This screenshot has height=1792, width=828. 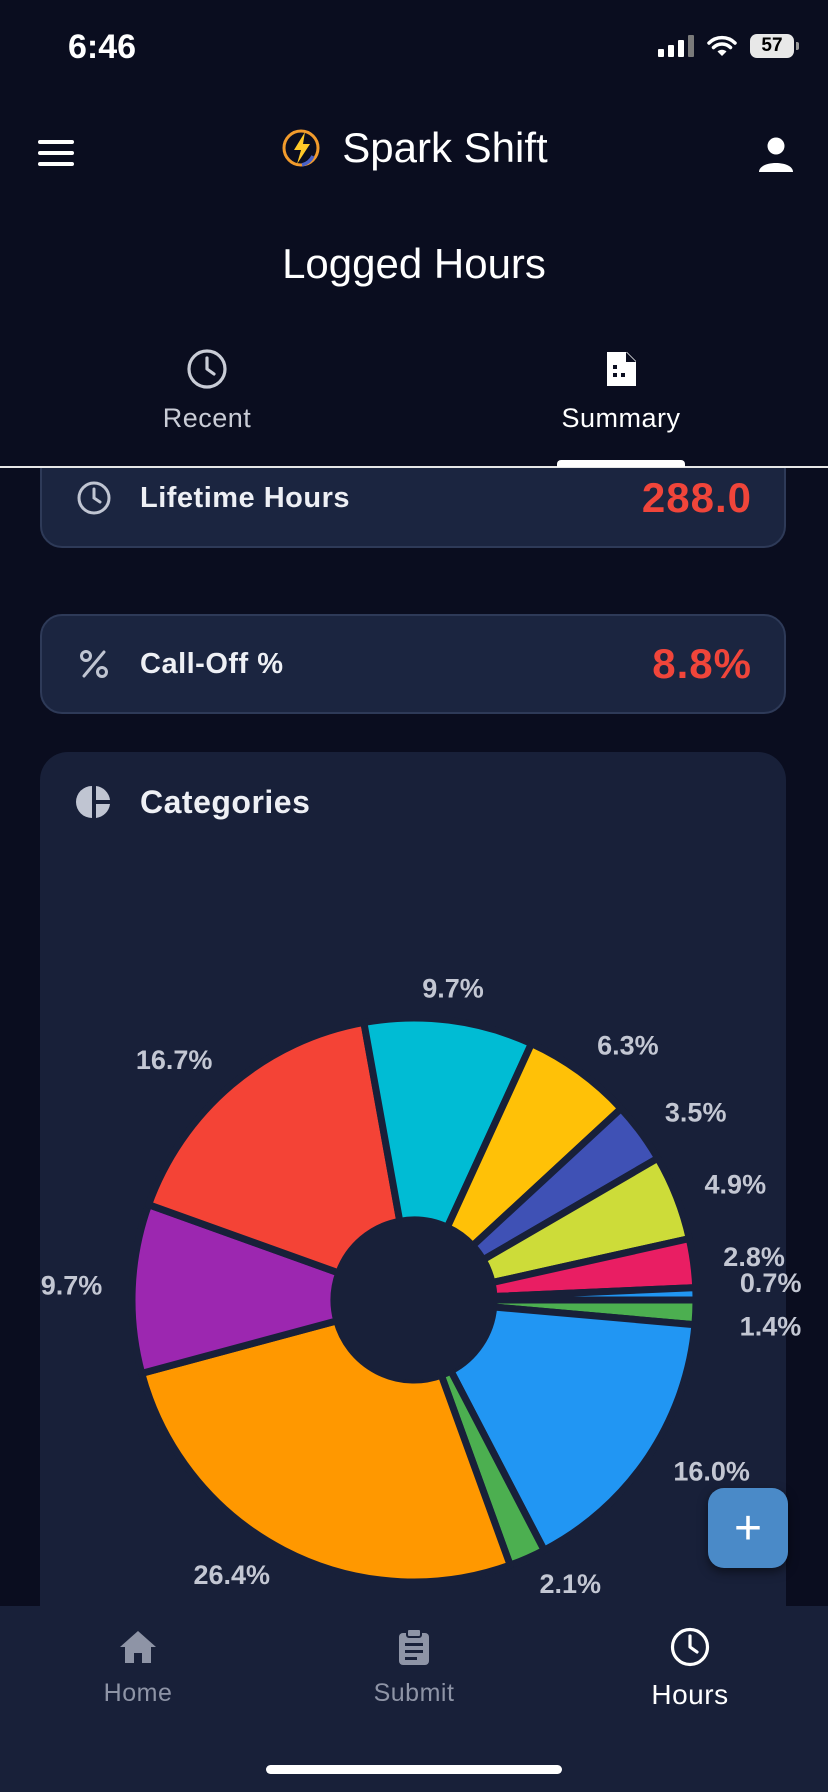 What do you see at coordinates (621, 463) in the screenshot?
I see `tab-indicator` at bounding box center [621, 463].